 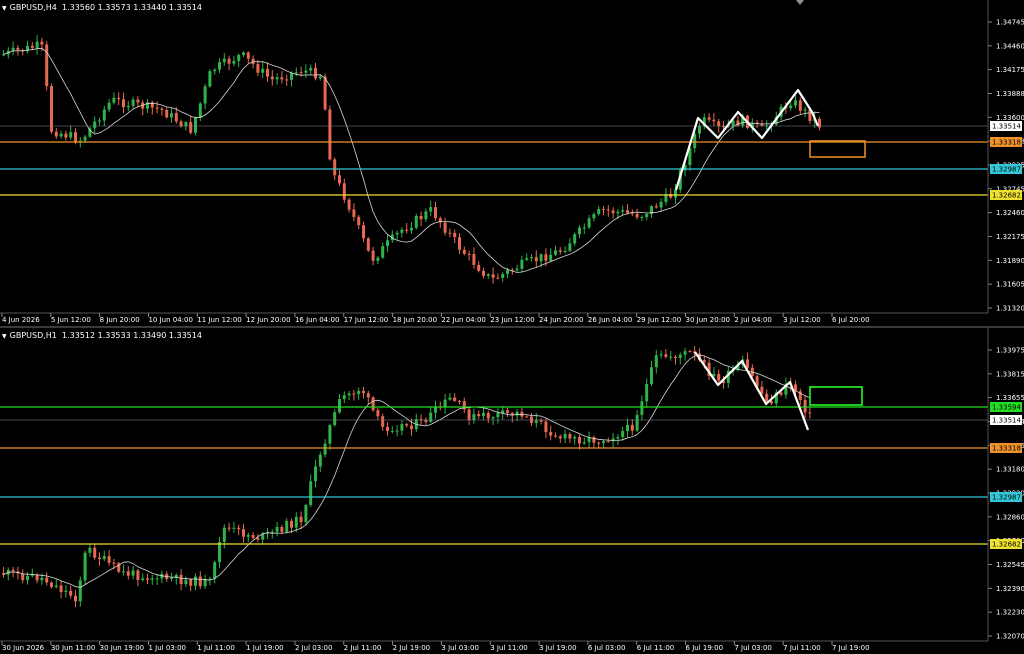 What do you see at coordinates (1010, 213) in the screenshot?
I see `price-tick-label: 1.32460` at bounding box center [1010, 213].